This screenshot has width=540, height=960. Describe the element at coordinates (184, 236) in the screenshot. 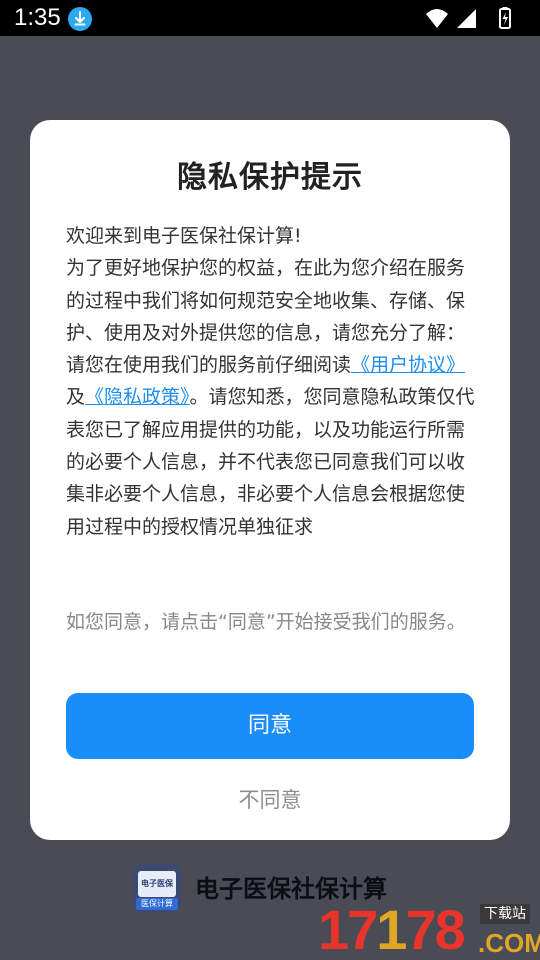

I see `welcome-text: 欢迎来到电子医保社保计算!` at that location.